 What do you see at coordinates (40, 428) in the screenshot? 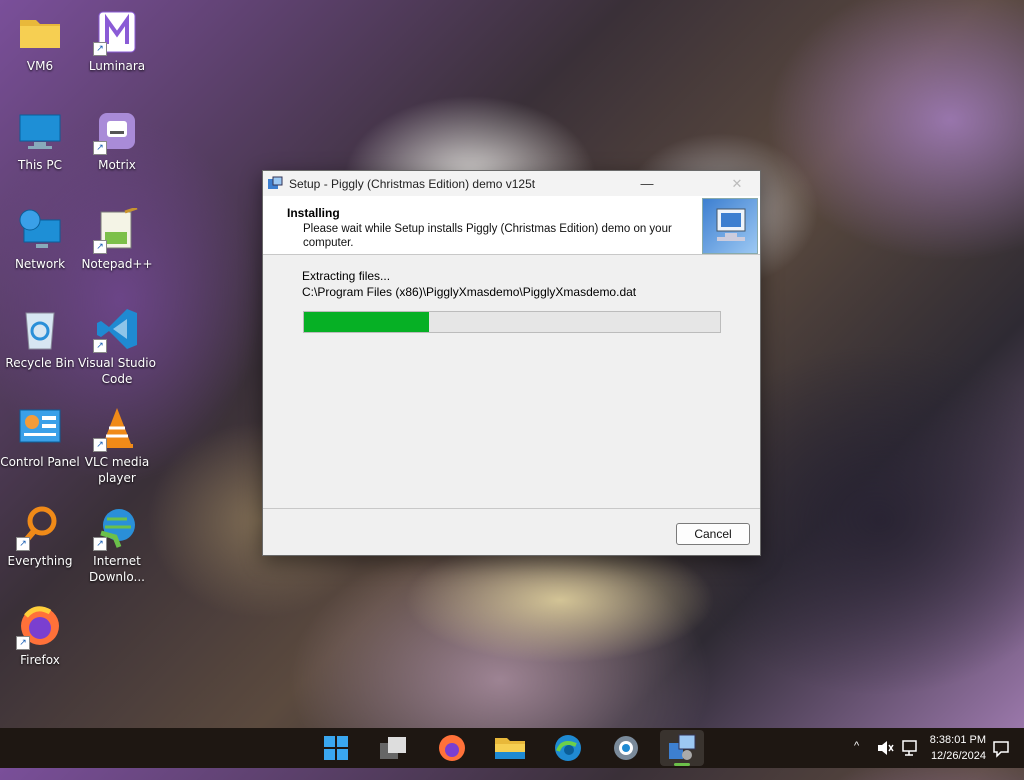
I see `control-panel-icon` at bounding box center [40, 428].